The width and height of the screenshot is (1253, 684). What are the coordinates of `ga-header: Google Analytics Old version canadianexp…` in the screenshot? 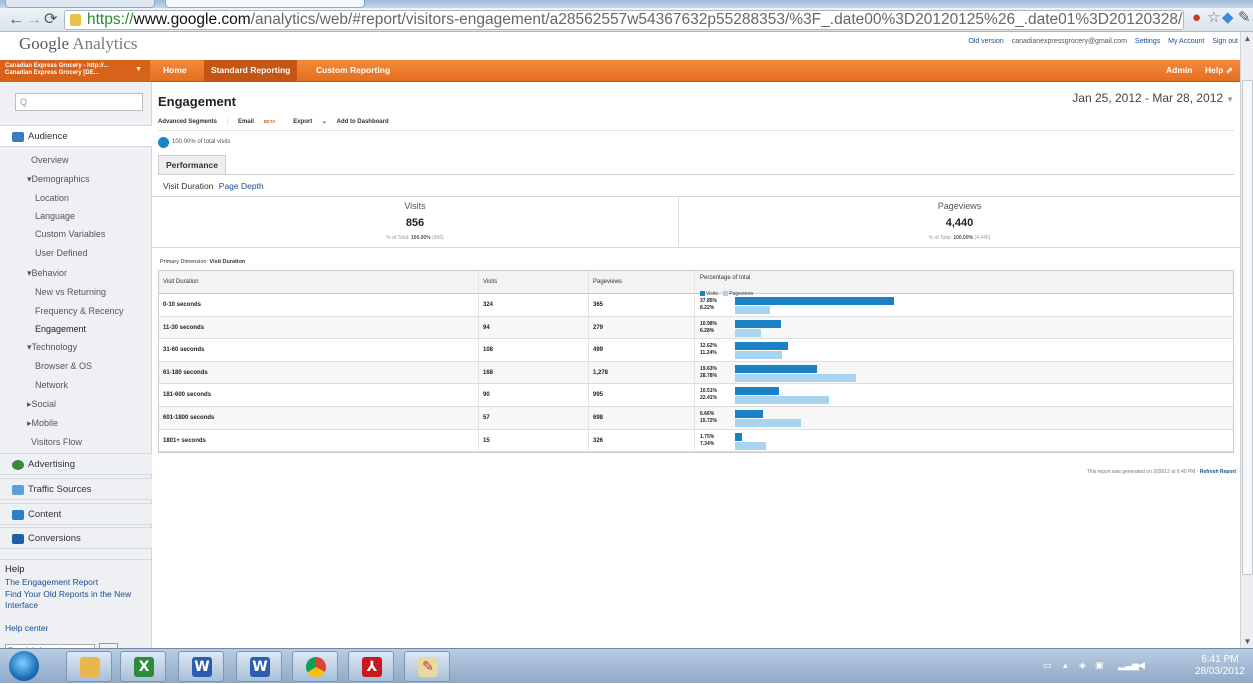 It's located at (620, 46).